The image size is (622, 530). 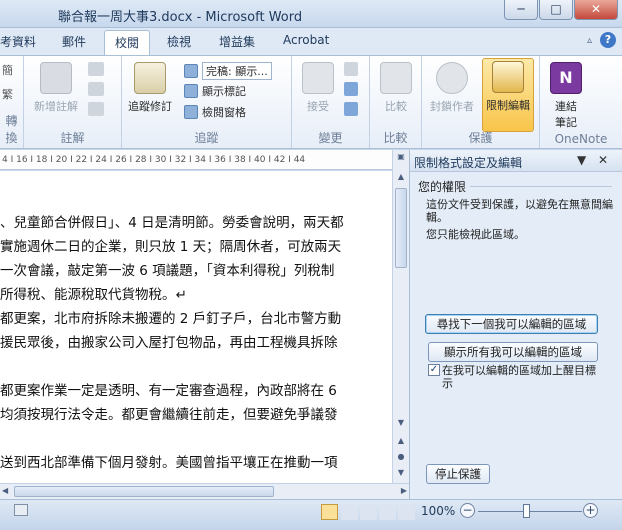 What do you see at coordinates (329, 512) in the screenshot?
I see `print-layout-view-icon` at bounding box center [329, 512].